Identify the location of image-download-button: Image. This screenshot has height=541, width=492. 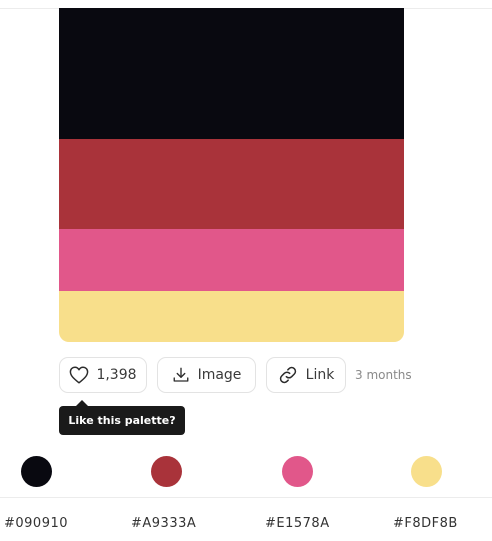
(206, 375).